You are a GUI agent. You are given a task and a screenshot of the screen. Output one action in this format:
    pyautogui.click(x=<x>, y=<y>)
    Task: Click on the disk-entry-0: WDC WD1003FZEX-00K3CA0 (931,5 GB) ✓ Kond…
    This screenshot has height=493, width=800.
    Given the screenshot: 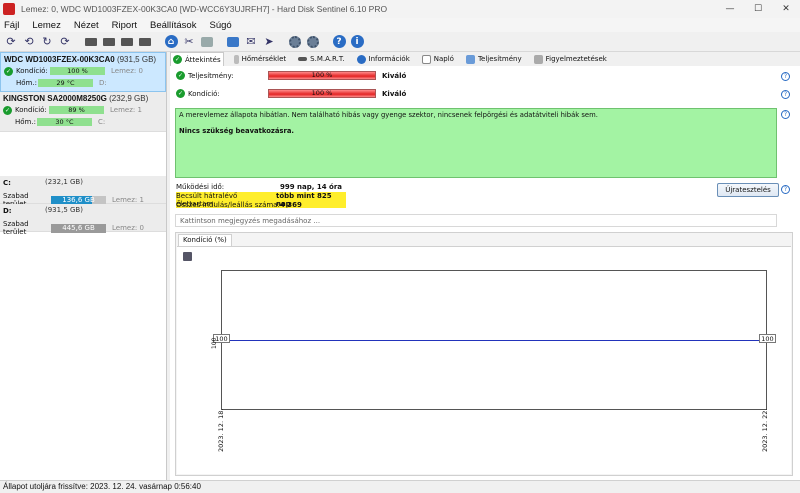 What is the action you would take?
    pyautogui.click(x=83, y=72)
    